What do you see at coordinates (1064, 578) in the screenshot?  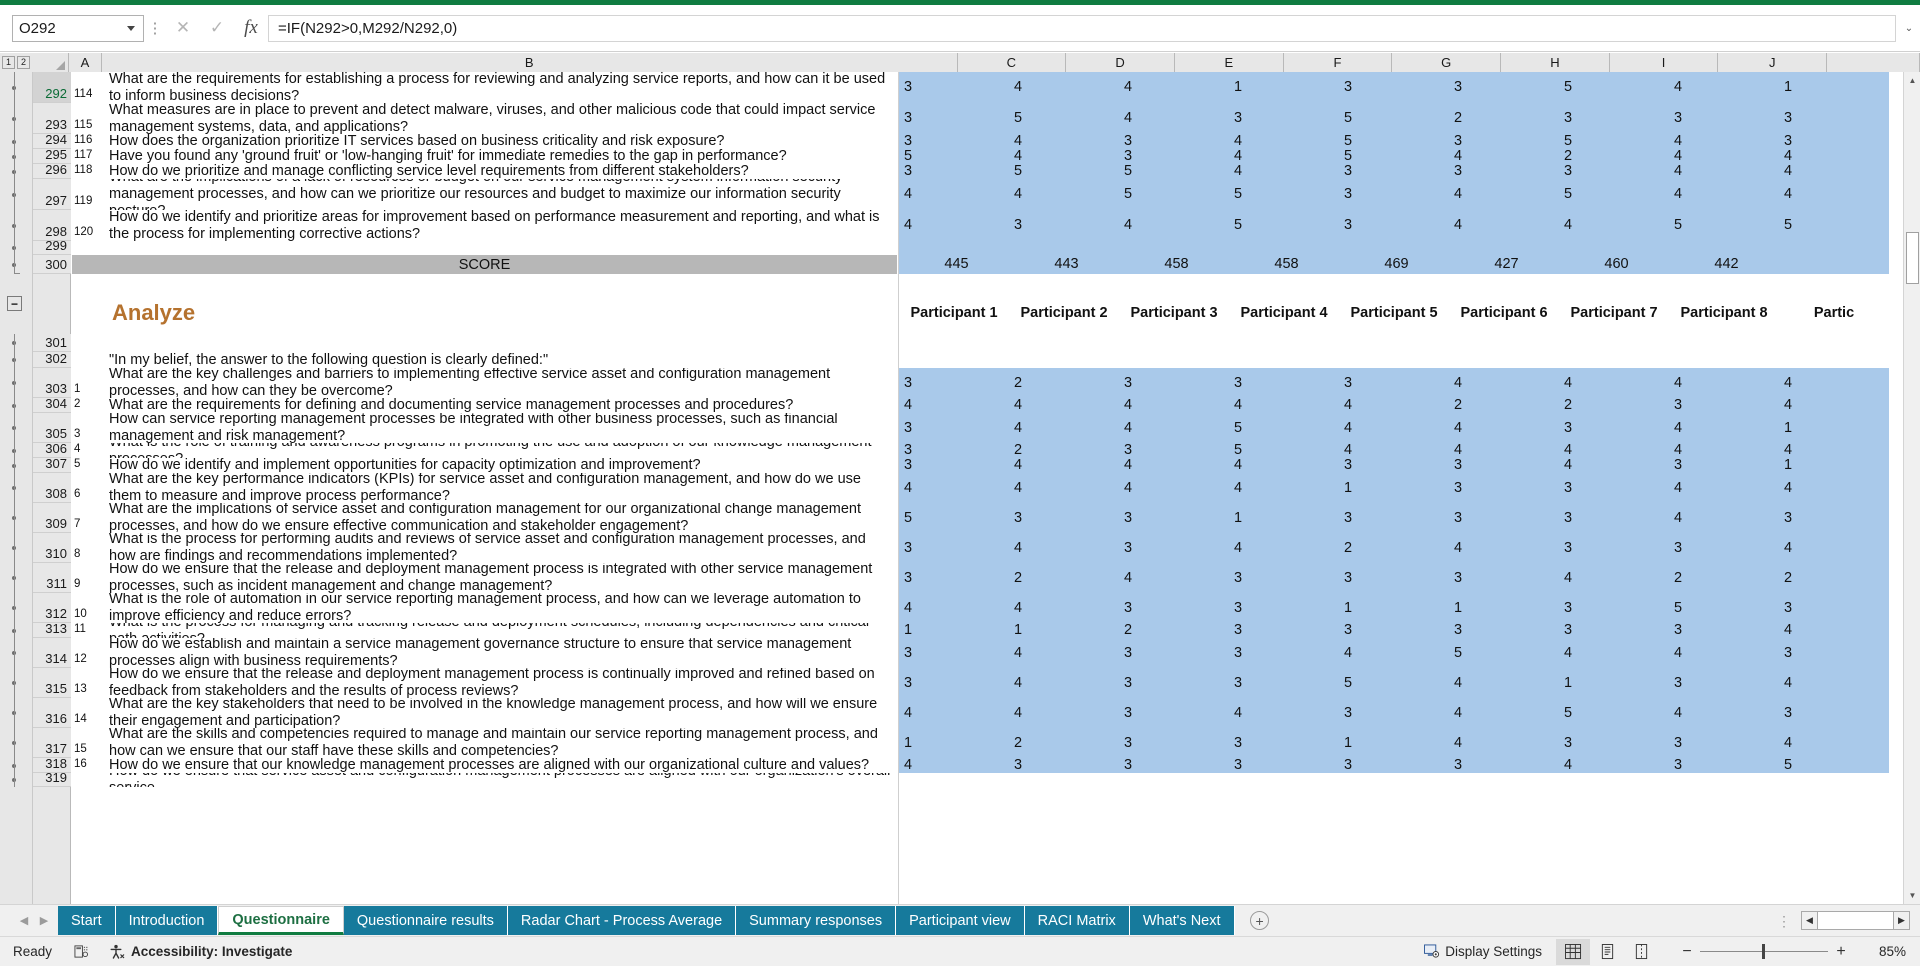 I see `cell-D311: 2` at bounding box center [1064, 578].